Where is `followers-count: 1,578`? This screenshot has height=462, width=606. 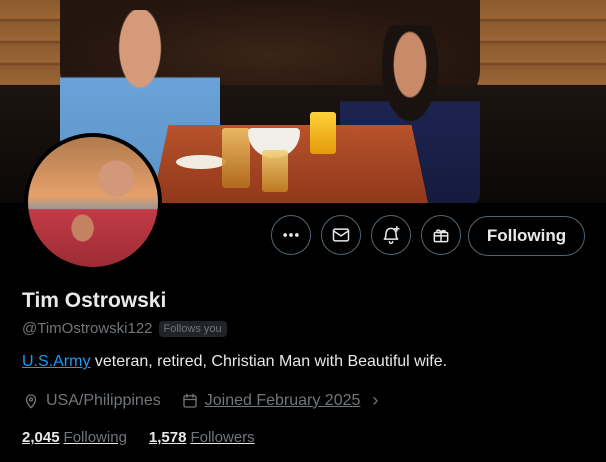
followers-count: 1,578 is located at coordinates (167, 437).